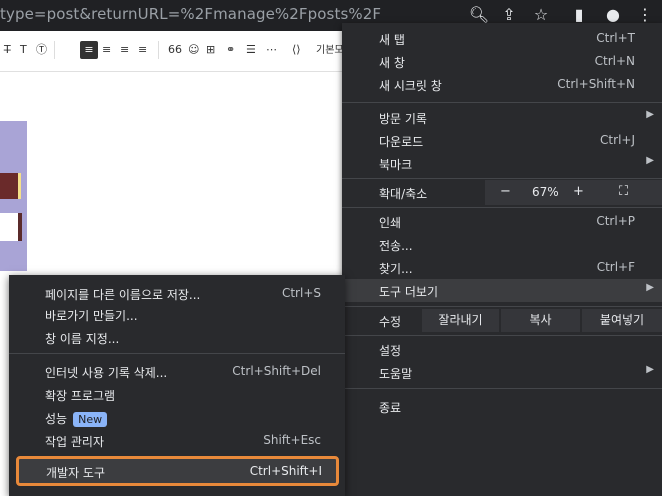 The image size is (662, 496). I want to click on menu-item-find: 찾기... Ctrl+F, so click(502, 267).